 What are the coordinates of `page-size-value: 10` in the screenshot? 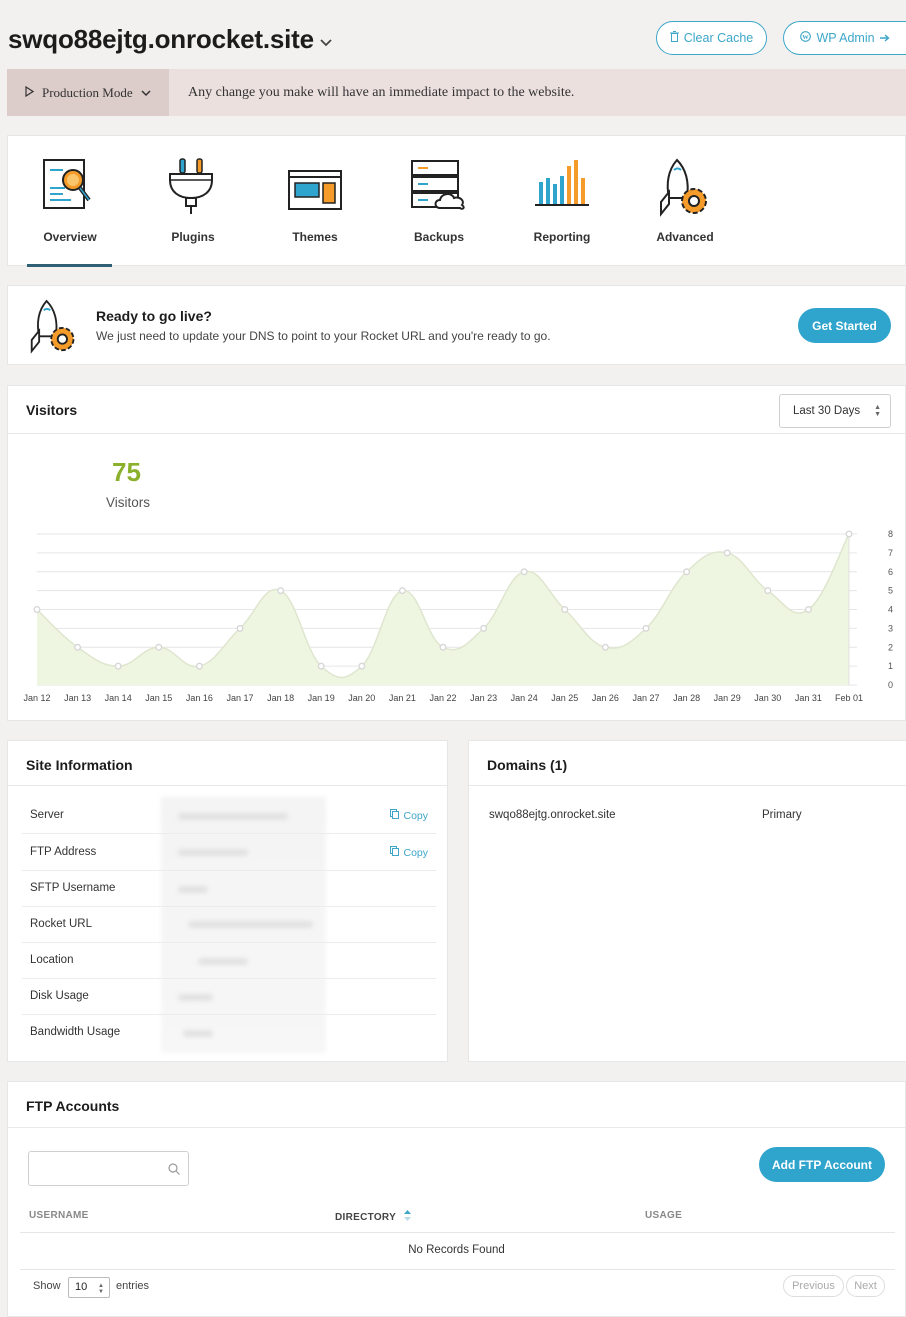 It's located at (81, 1287).